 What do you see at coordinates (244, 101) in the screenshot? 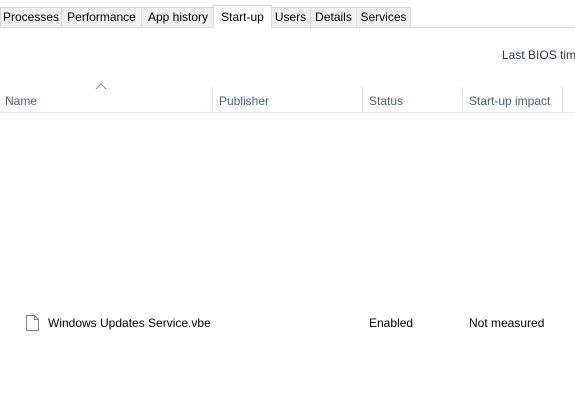
I see `column-header-publisher: Publisher` at bounding box center [244, 101].